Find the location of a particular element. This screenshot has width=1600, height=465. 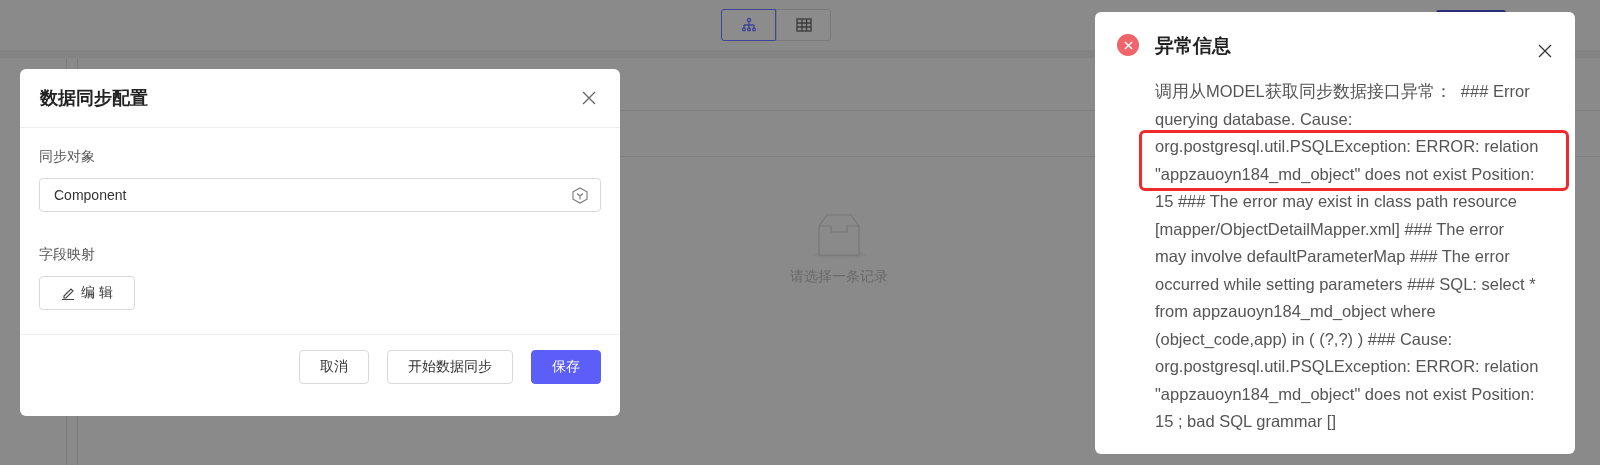

error-icon is located at coordinates (1128, 45).